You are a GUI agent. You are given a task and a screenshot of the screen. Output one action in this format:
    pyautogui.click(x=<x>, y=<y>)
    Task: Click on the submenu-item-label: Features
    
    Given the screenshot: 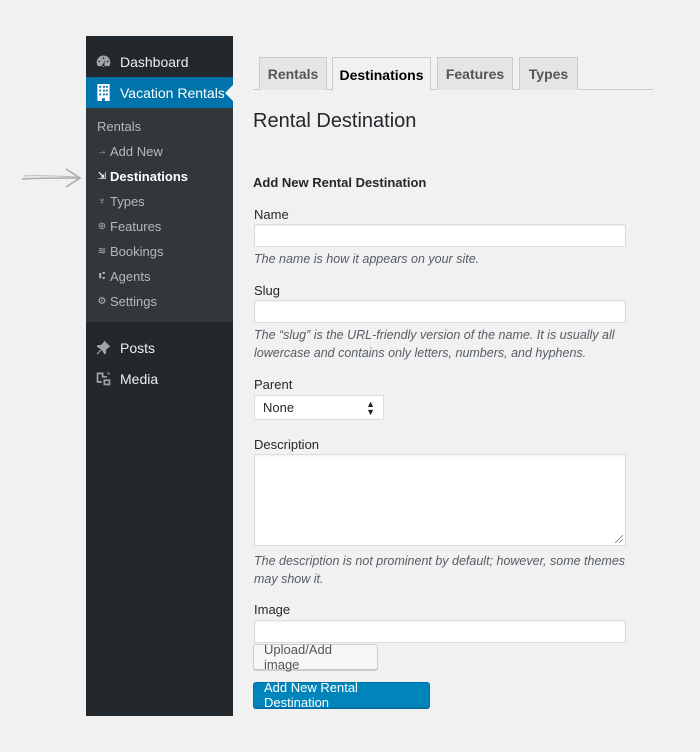 What is the action you would take?
    pyautogui.click(x=136, y=226)
    